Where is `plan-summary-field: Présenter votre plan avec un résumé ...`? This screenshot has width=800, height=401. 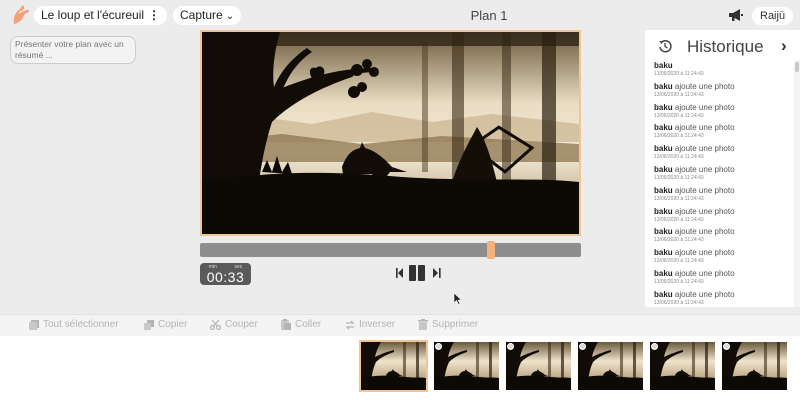
plan-summary-field: Présenter votre plan avec un résumé ... is located at coordinates (73, 50).